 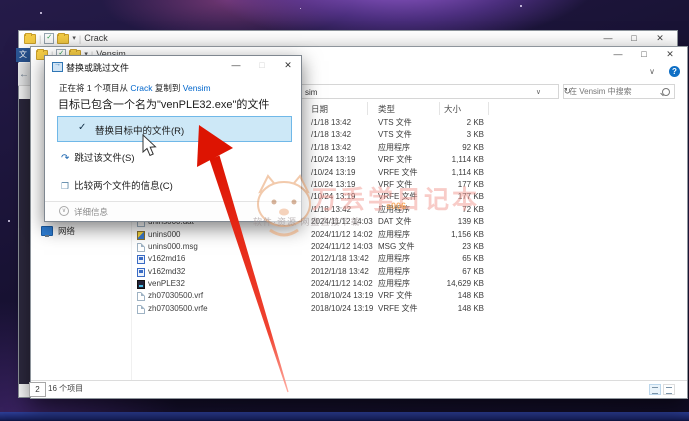 I want to click on properties-doc-icon: ✓, so click(x=49, y=38).